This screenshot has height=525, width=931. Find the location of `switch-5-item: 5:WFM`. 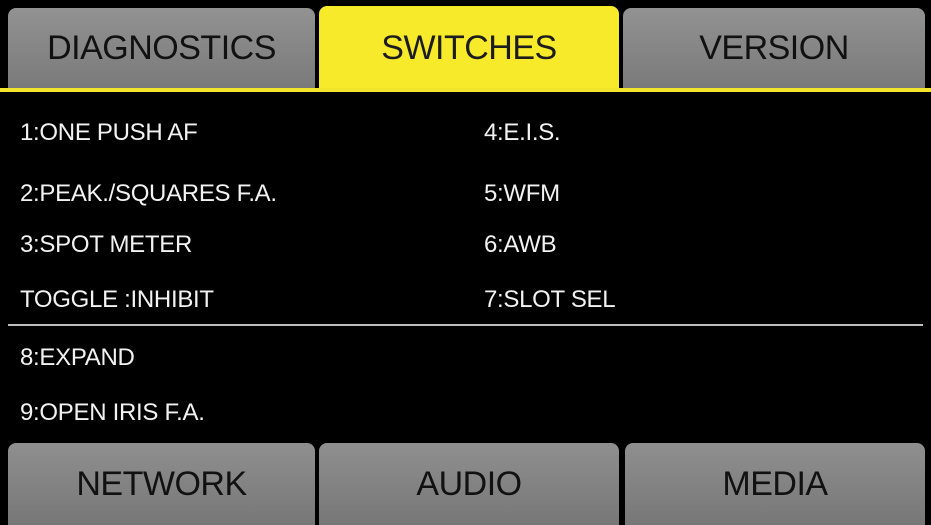

switch-5-item: 5:WFM is located at coordinates (522, 194).